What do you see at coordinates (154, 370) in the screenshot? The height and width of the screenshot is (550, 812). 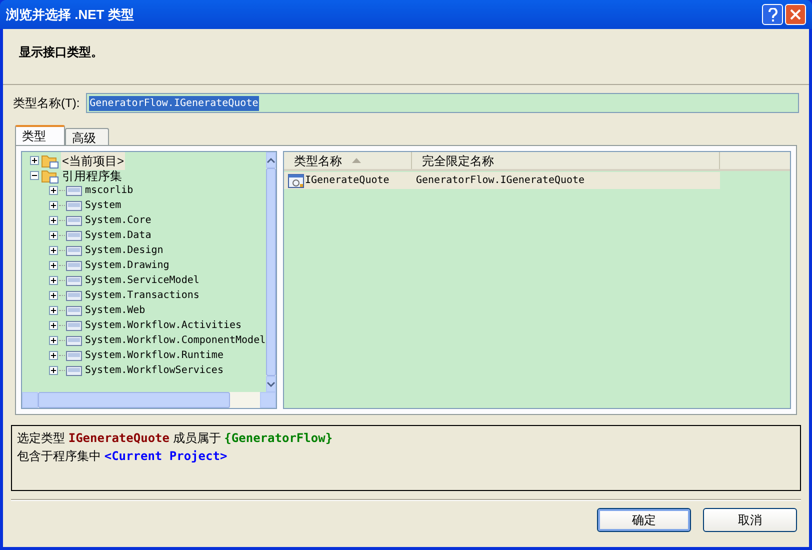 I see `tree-item: System.WorkflowServices` at bounding box center [154, 370].